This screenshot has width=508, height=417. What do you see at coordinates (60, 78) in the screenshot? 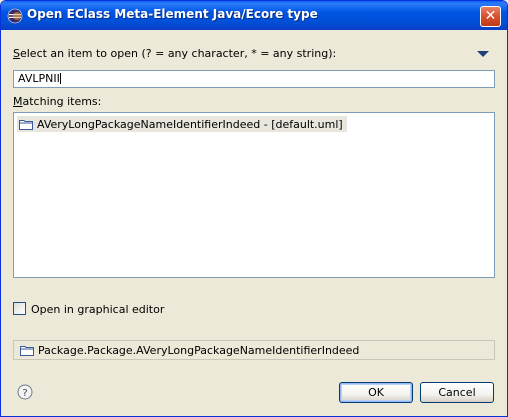
I see `text-caret` at bounding box center [60, 78].